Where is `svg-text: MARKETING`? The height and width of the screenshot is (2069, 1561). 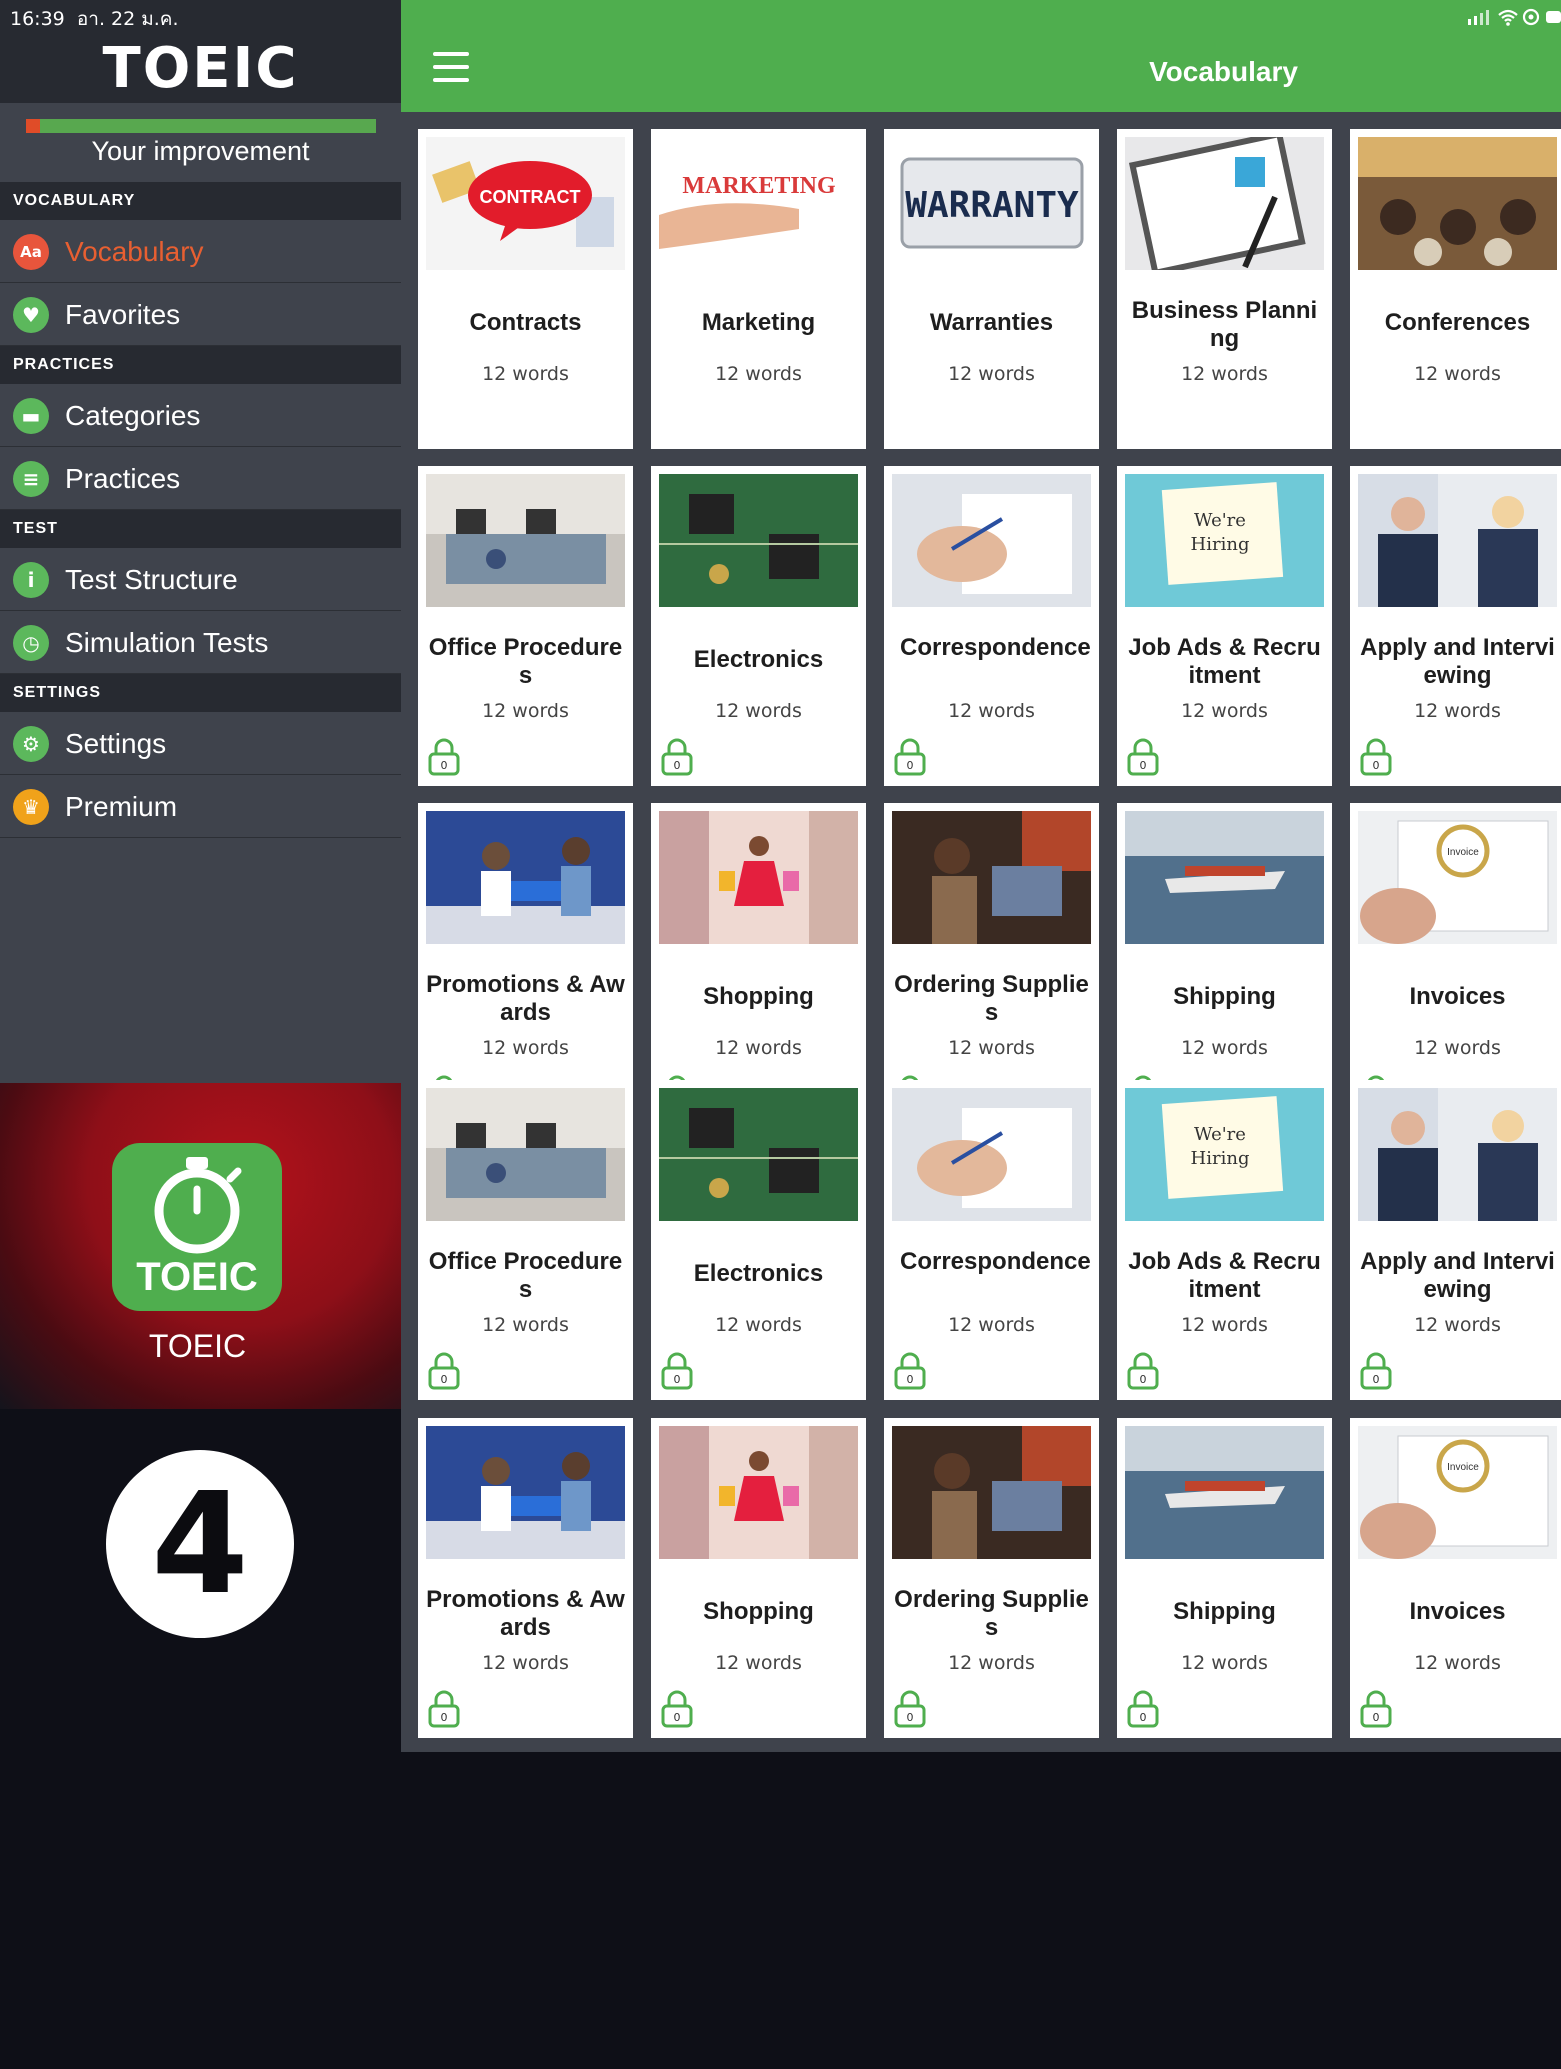
svg-text: MARKETING is located at coordinates (759, 186).